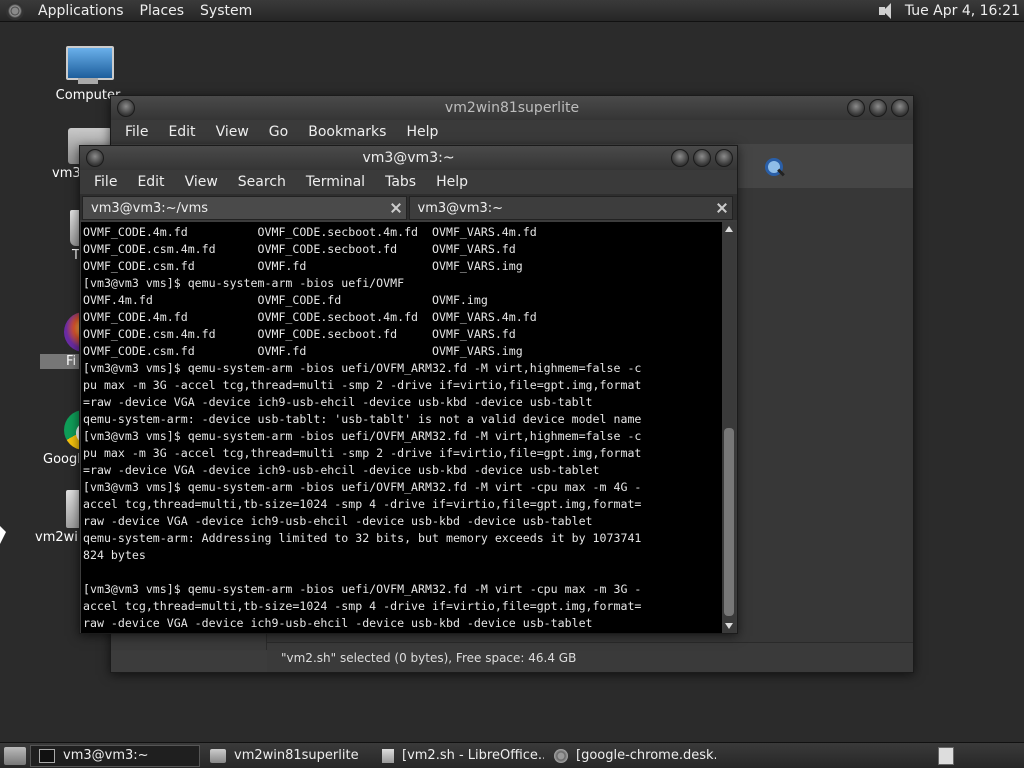  What do you see at coordinates (335, 182) in the screenshot?
I see `menu-terminal: Terminal` at bounding box center [335, 182].